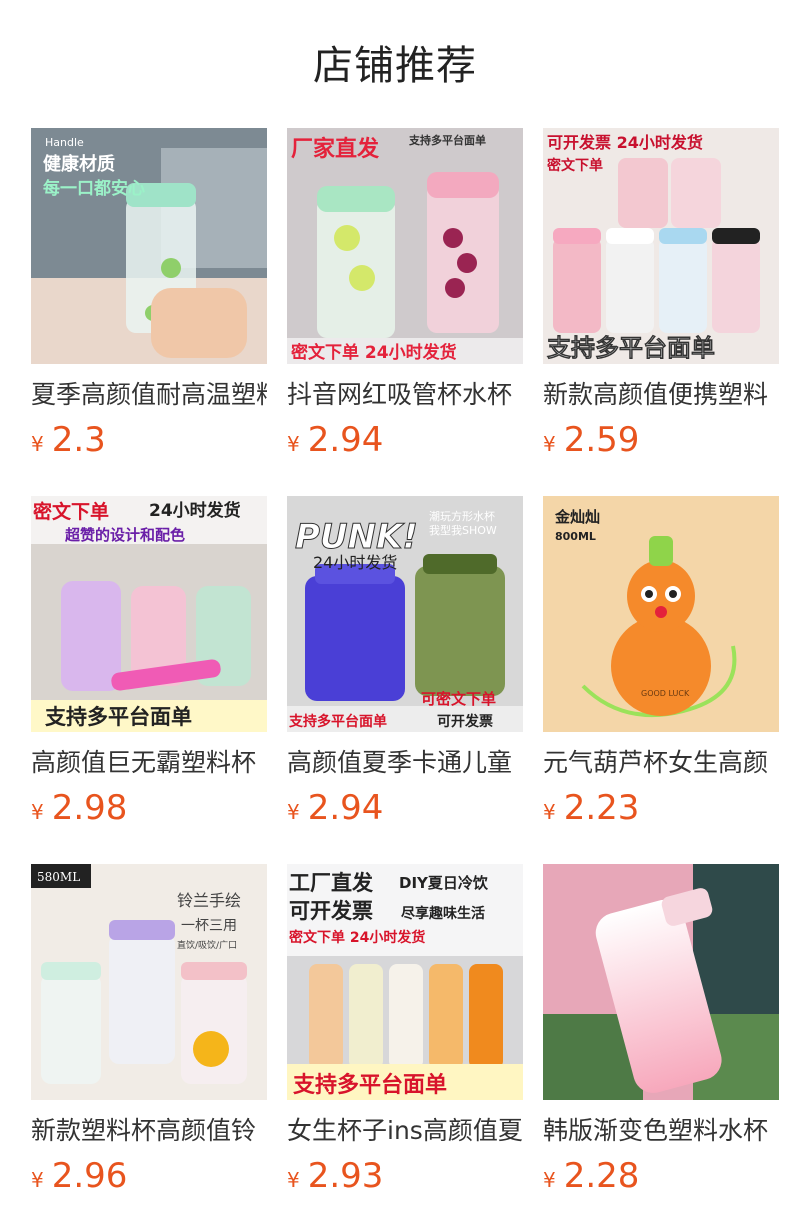 The image size is (790, 1232). I want to click on product-name: 夏季高颜值耐高温塑料, so click(149, 395).